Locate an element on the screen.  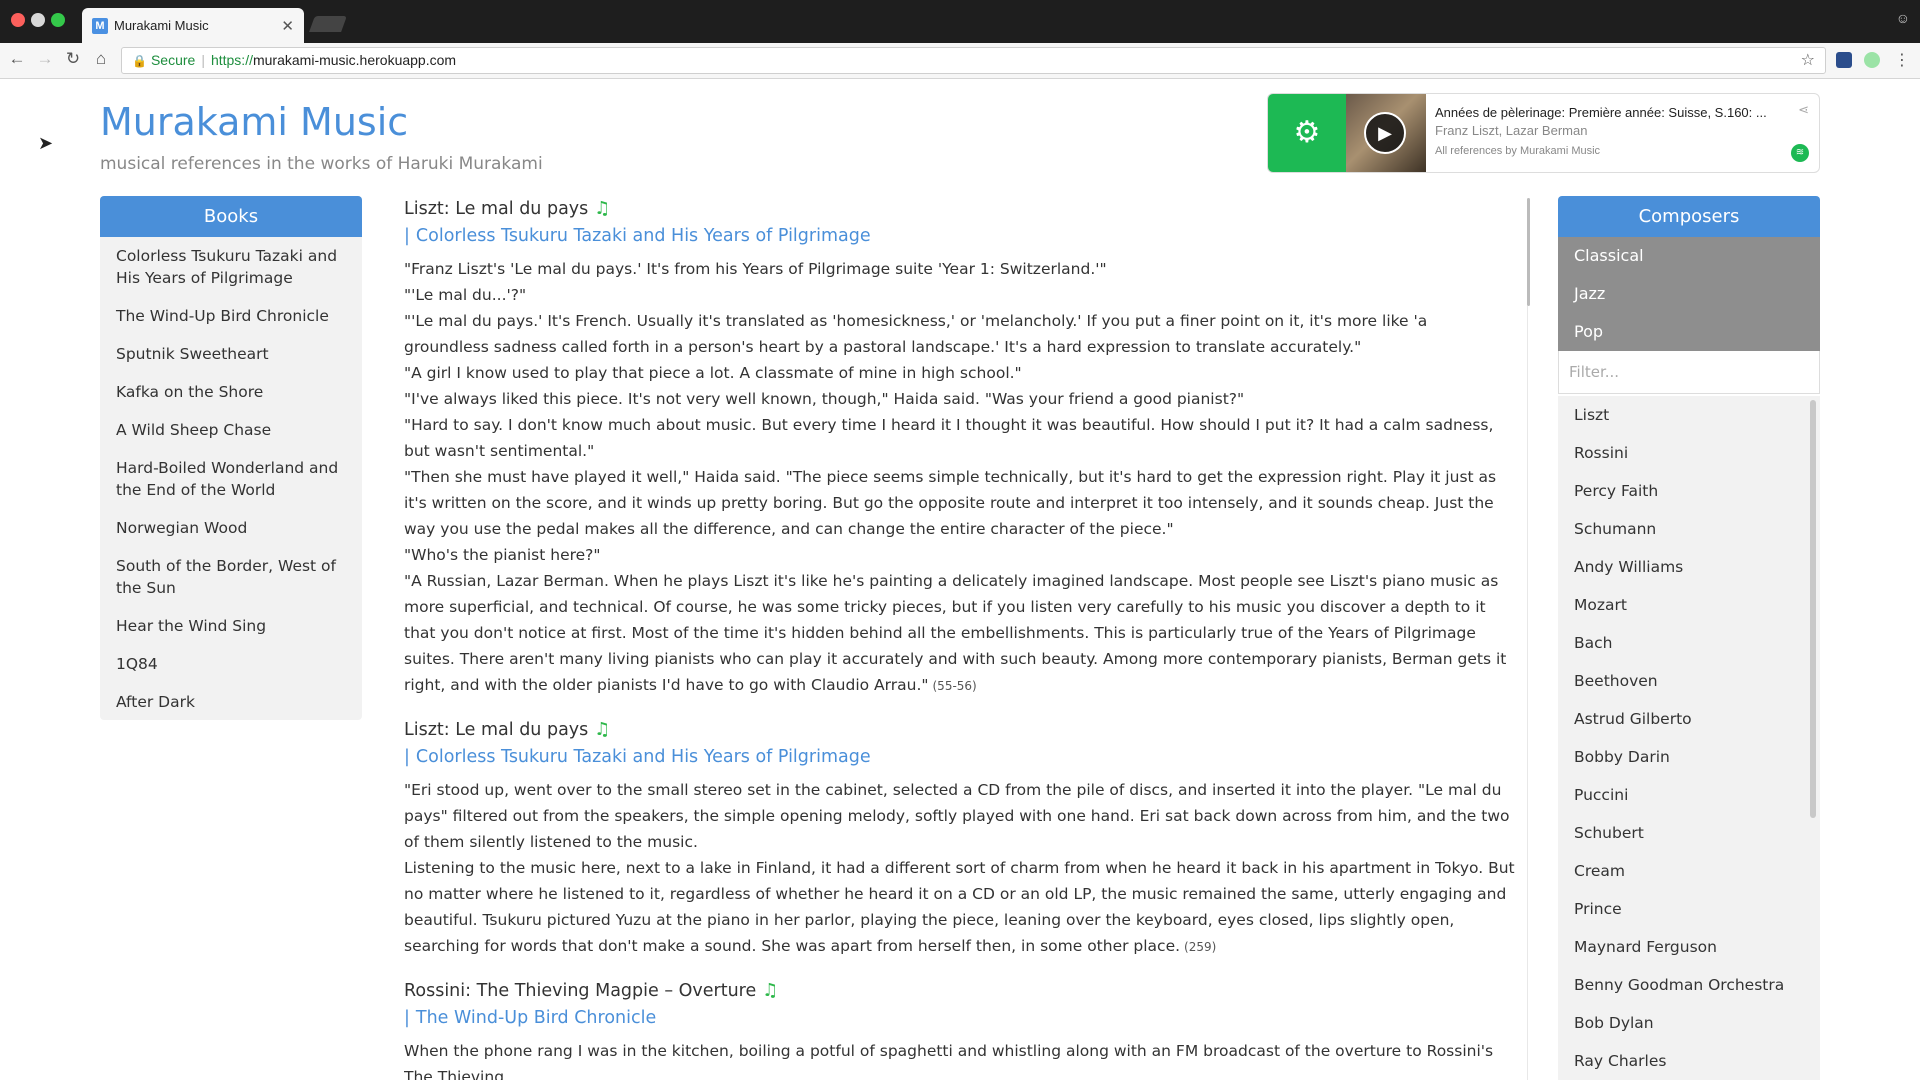
close-tab-icon: ✕ is located at coordinates (287, 26).